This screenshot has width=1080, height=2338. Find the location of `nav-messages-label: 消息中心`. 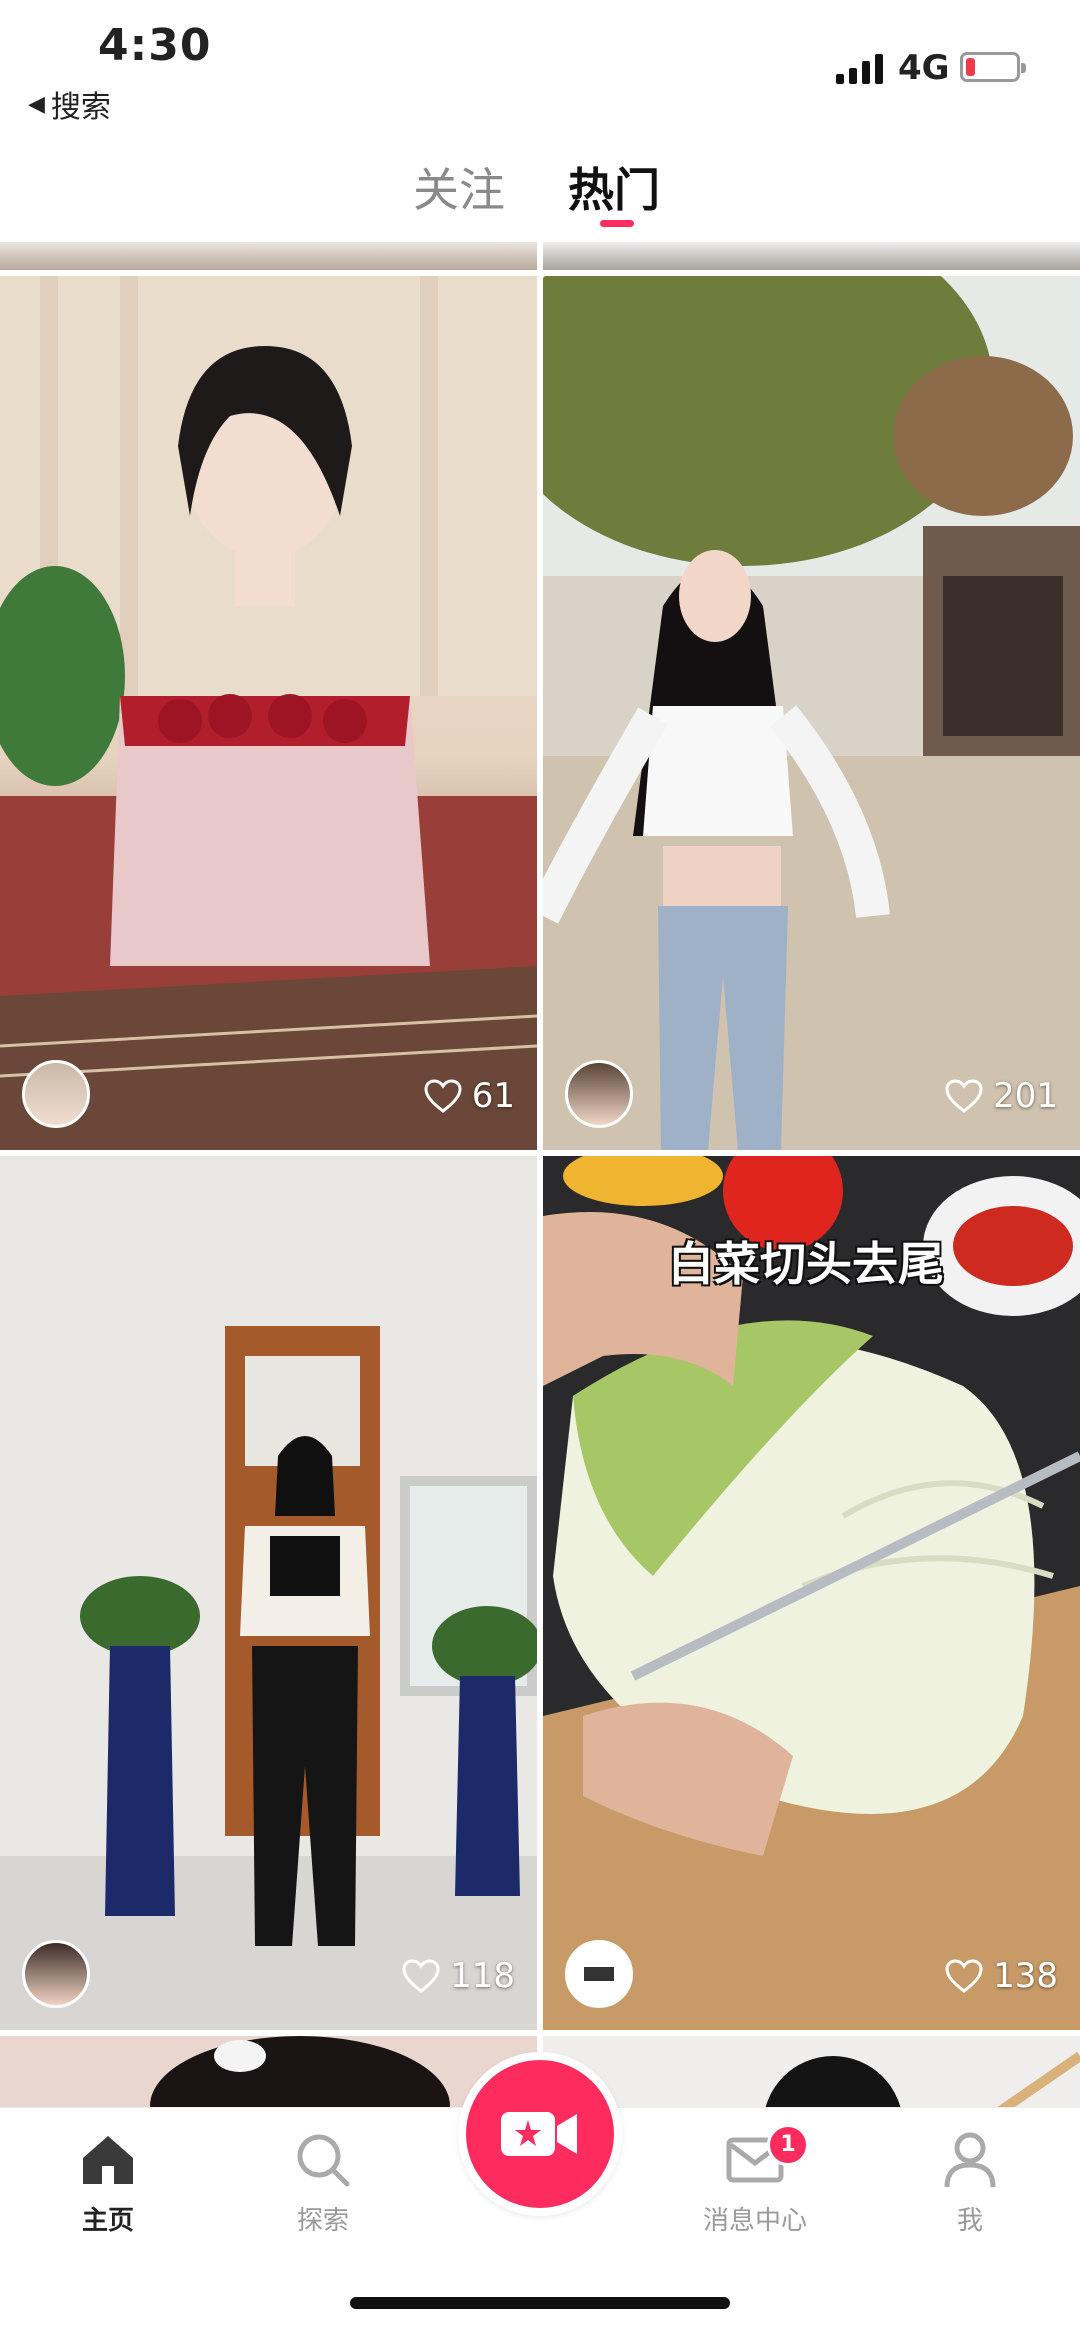

nav-messages-label: 消息中心 is located at coordinates (754, 2221).